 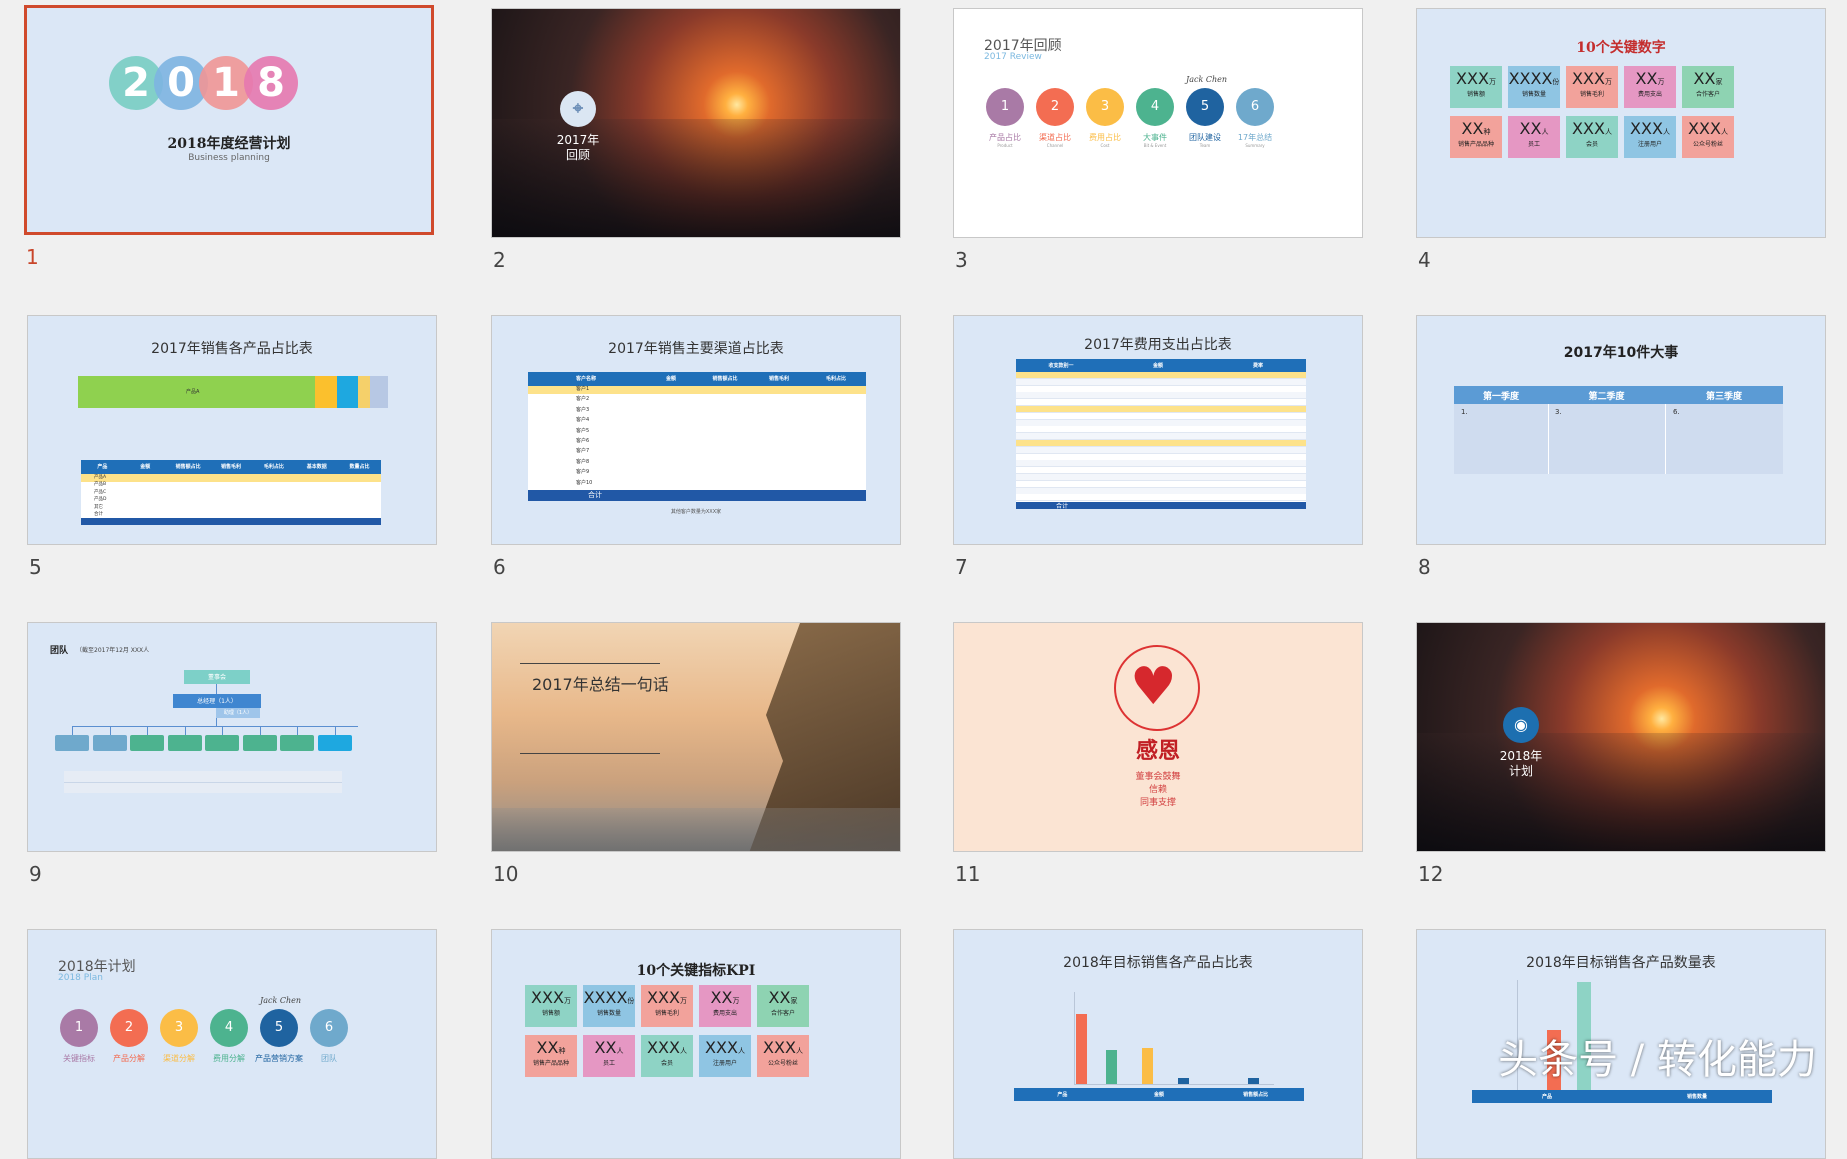 I want to click on column-header: 销售数量, so click(x=1696, y=1097).